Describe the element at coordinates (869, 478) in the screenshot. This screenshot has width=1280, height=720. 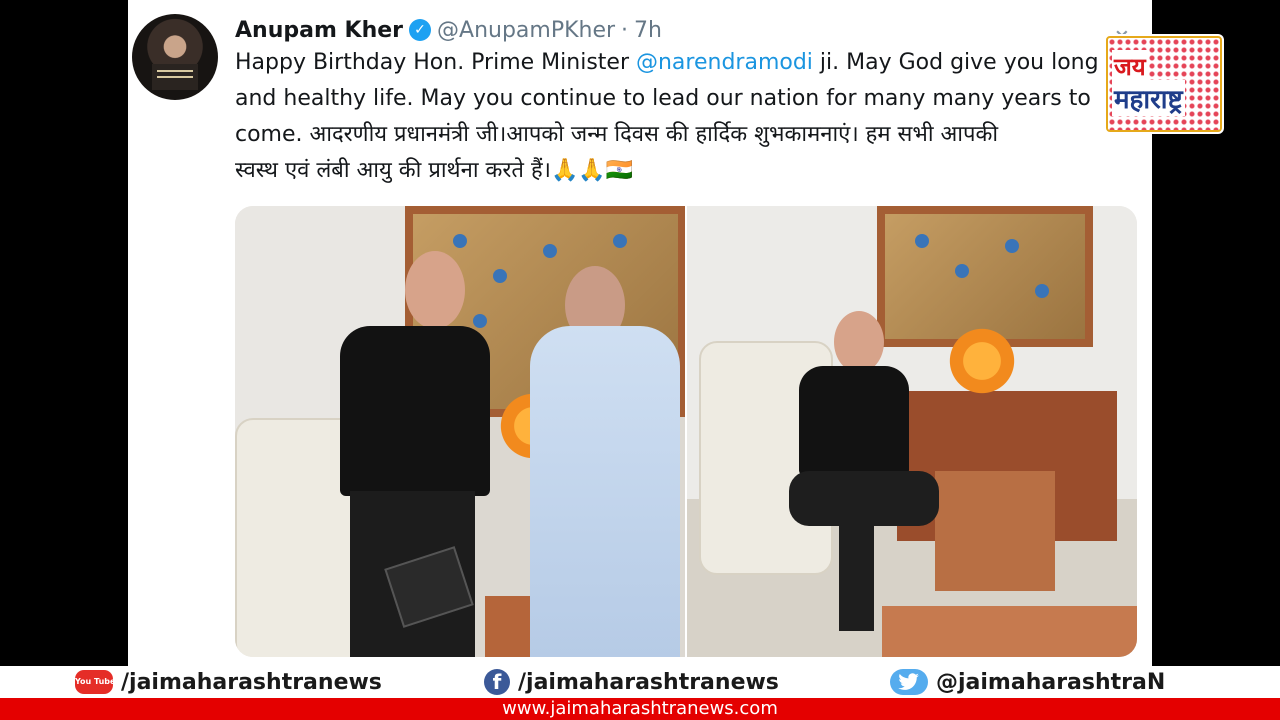
I see `person-seated-black-shirt` at that location.